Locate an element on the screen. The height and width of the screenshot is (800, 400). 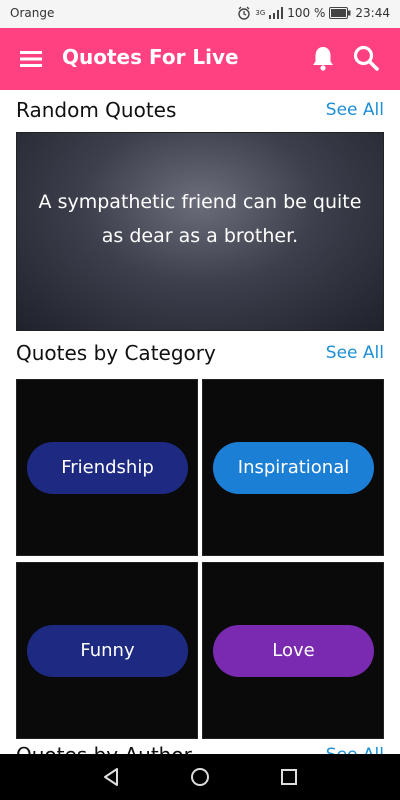
alarm-icon is located at coordinates (244, 13).